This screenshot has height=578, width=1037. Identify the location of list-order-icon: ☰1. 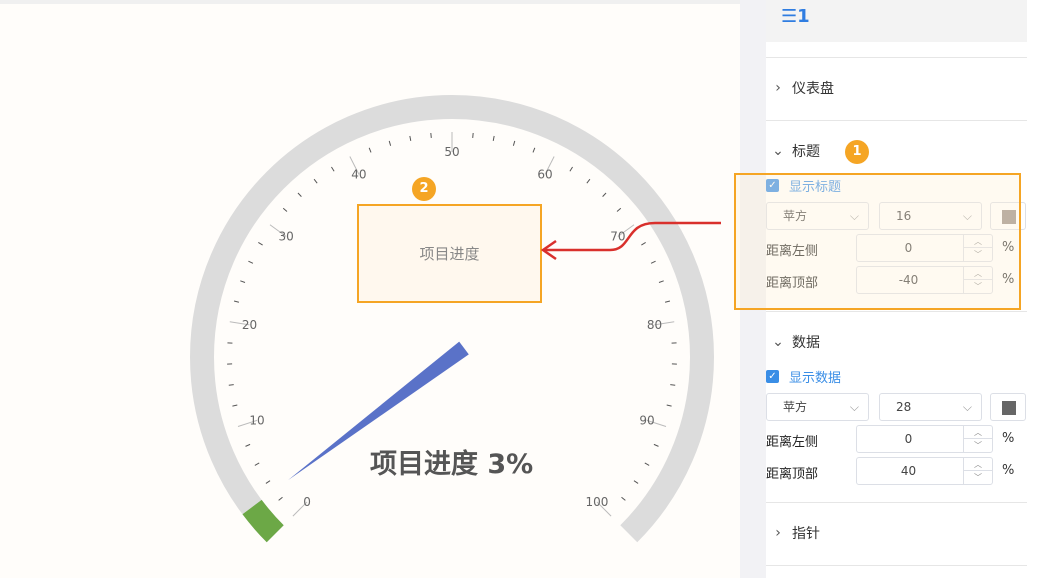
(795, 16).